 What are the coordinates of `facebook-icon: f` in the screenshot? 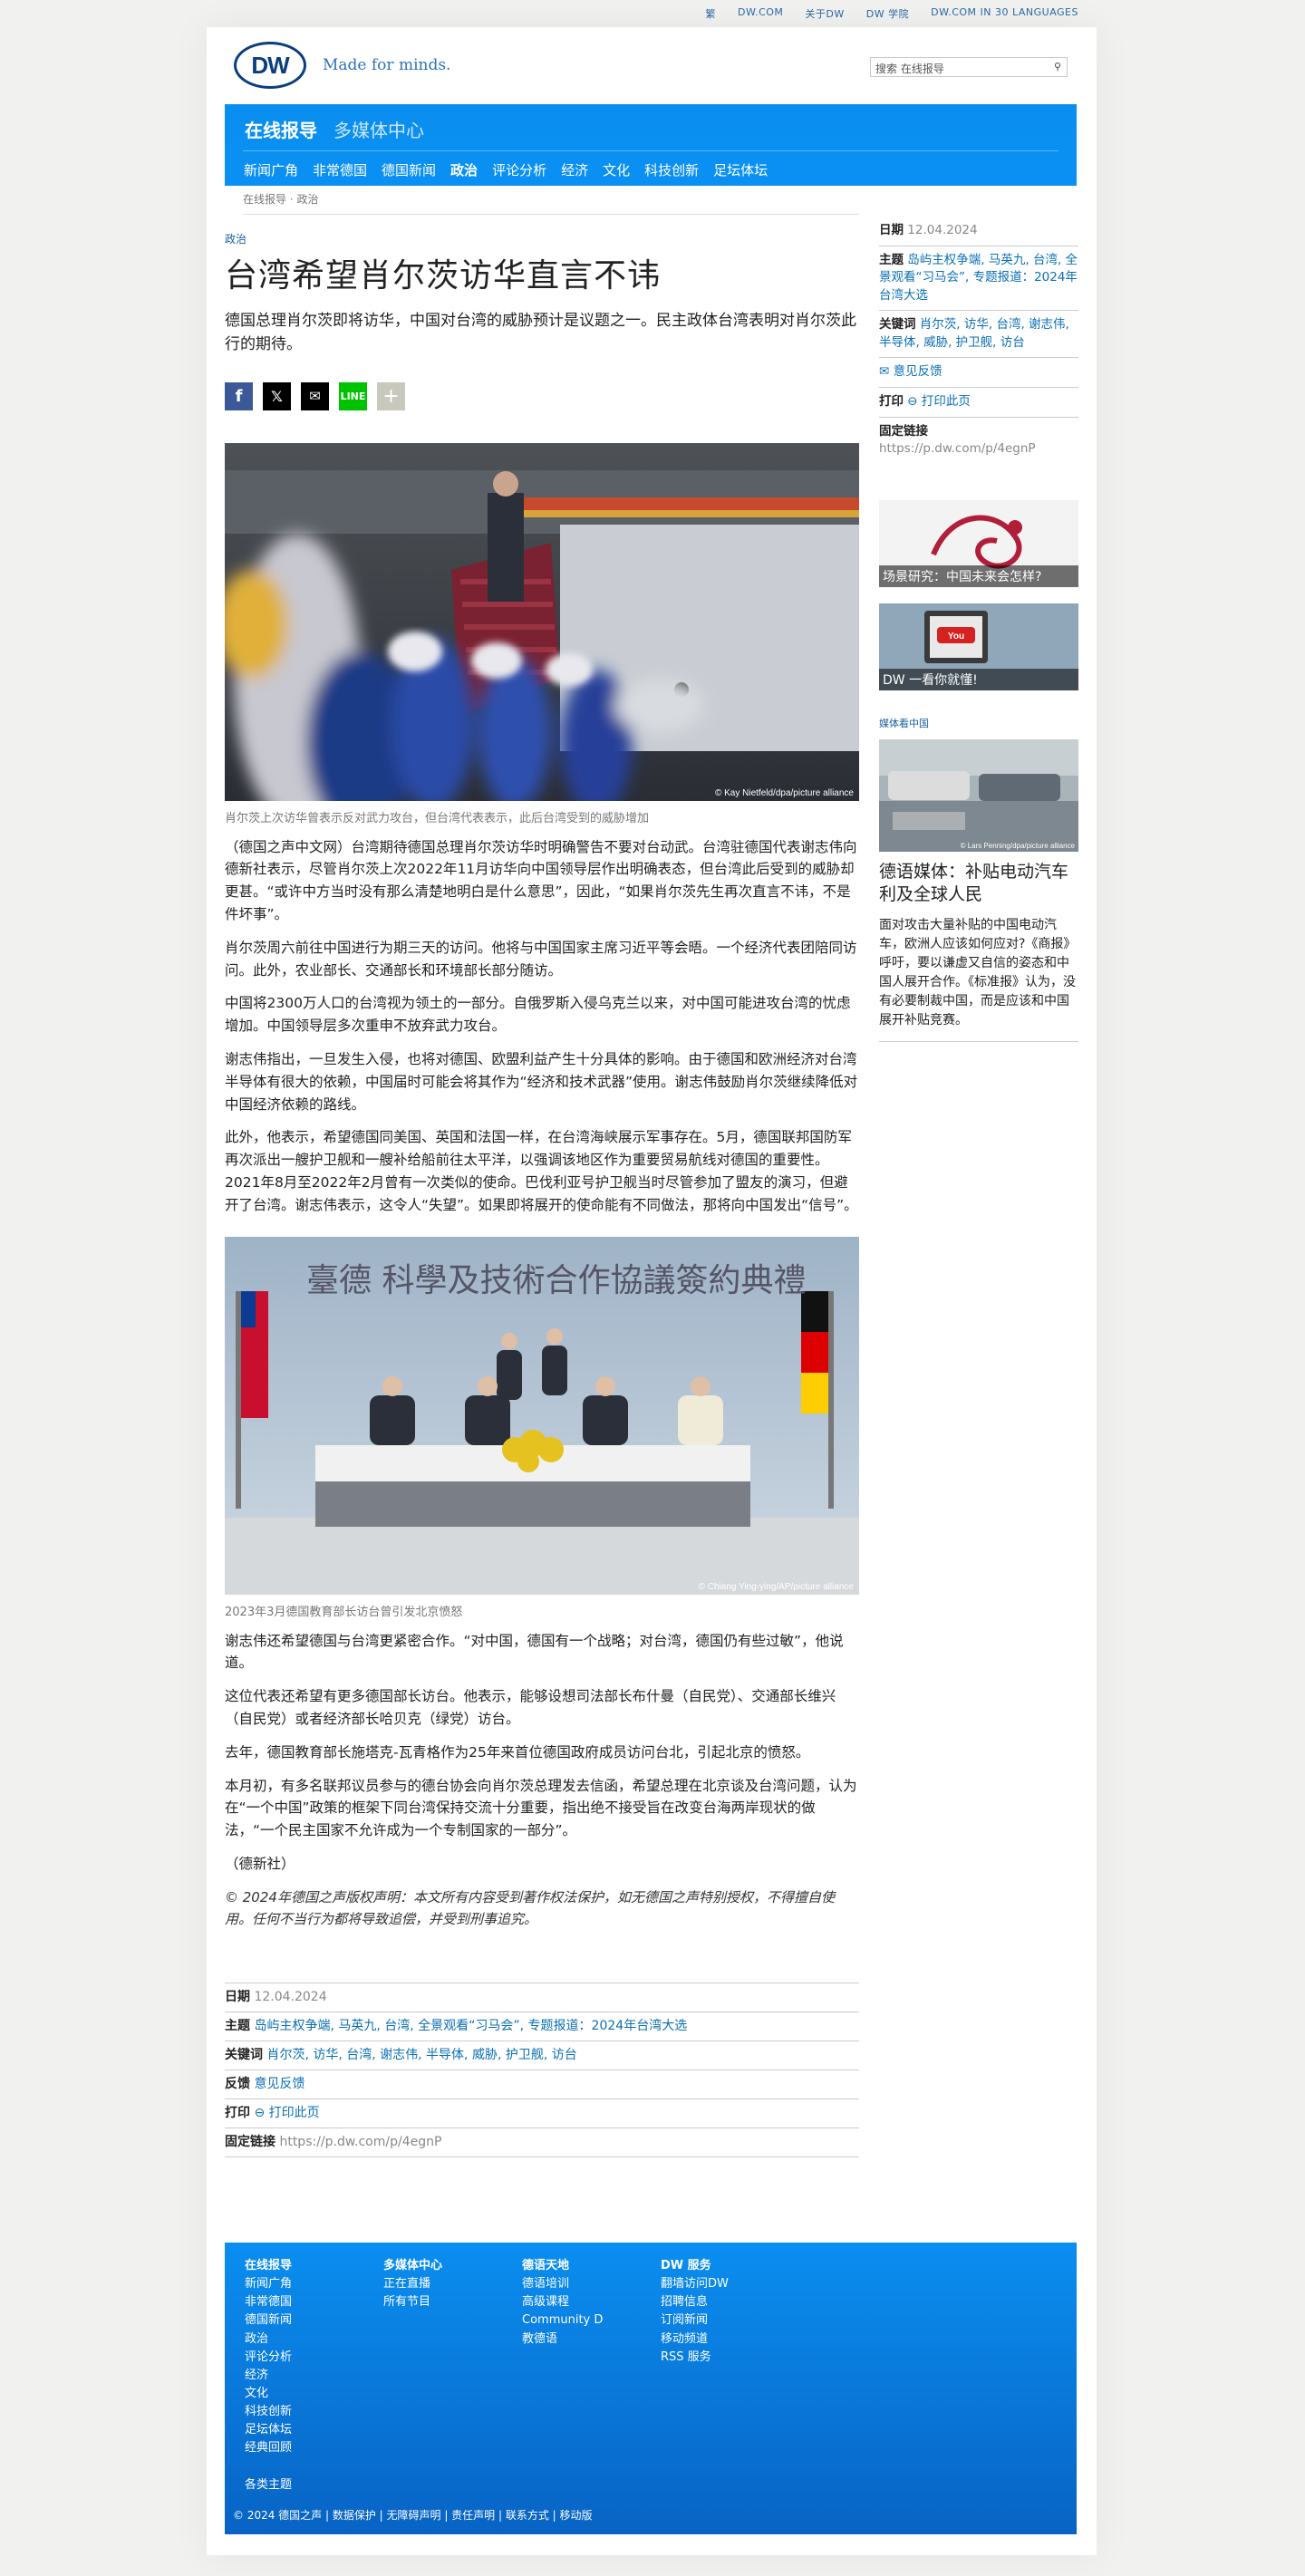 It's located at (239, 395).